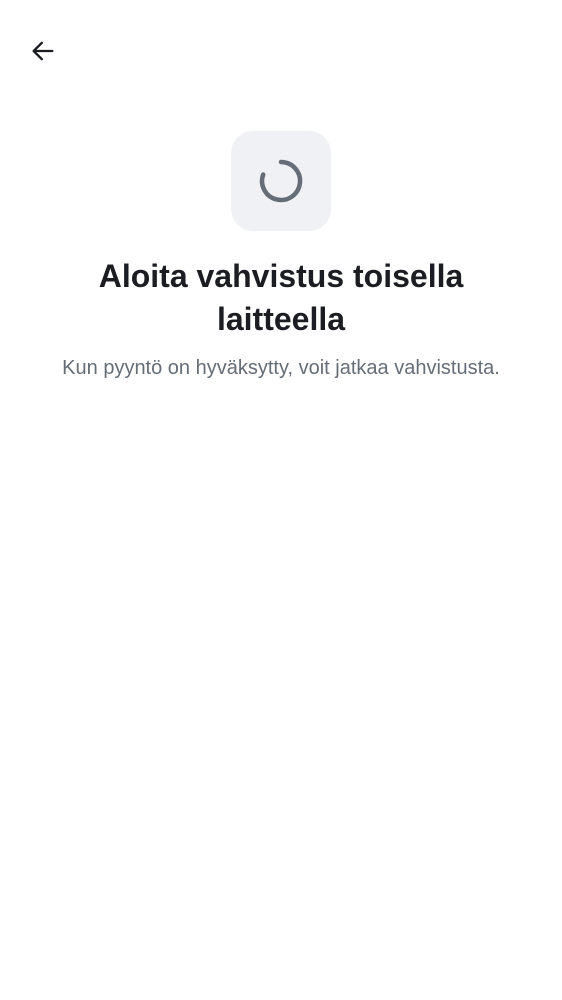  I want to click on loading-spinner-icon, so click(281, 181).